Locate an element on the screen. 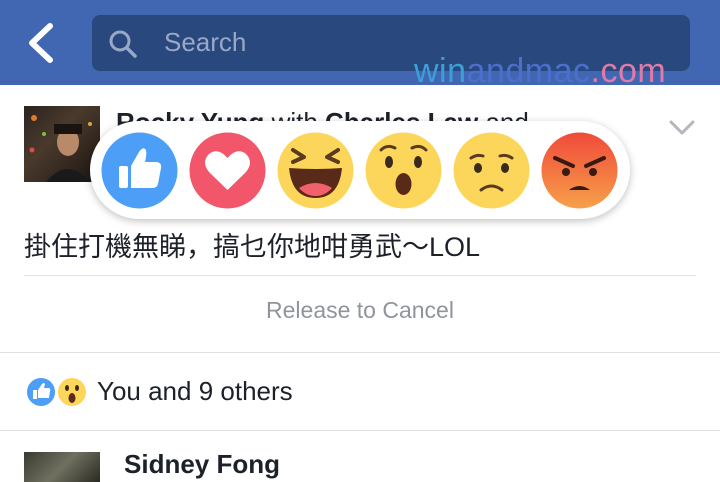  like-summary-icon is located at coordinates (41, 392).